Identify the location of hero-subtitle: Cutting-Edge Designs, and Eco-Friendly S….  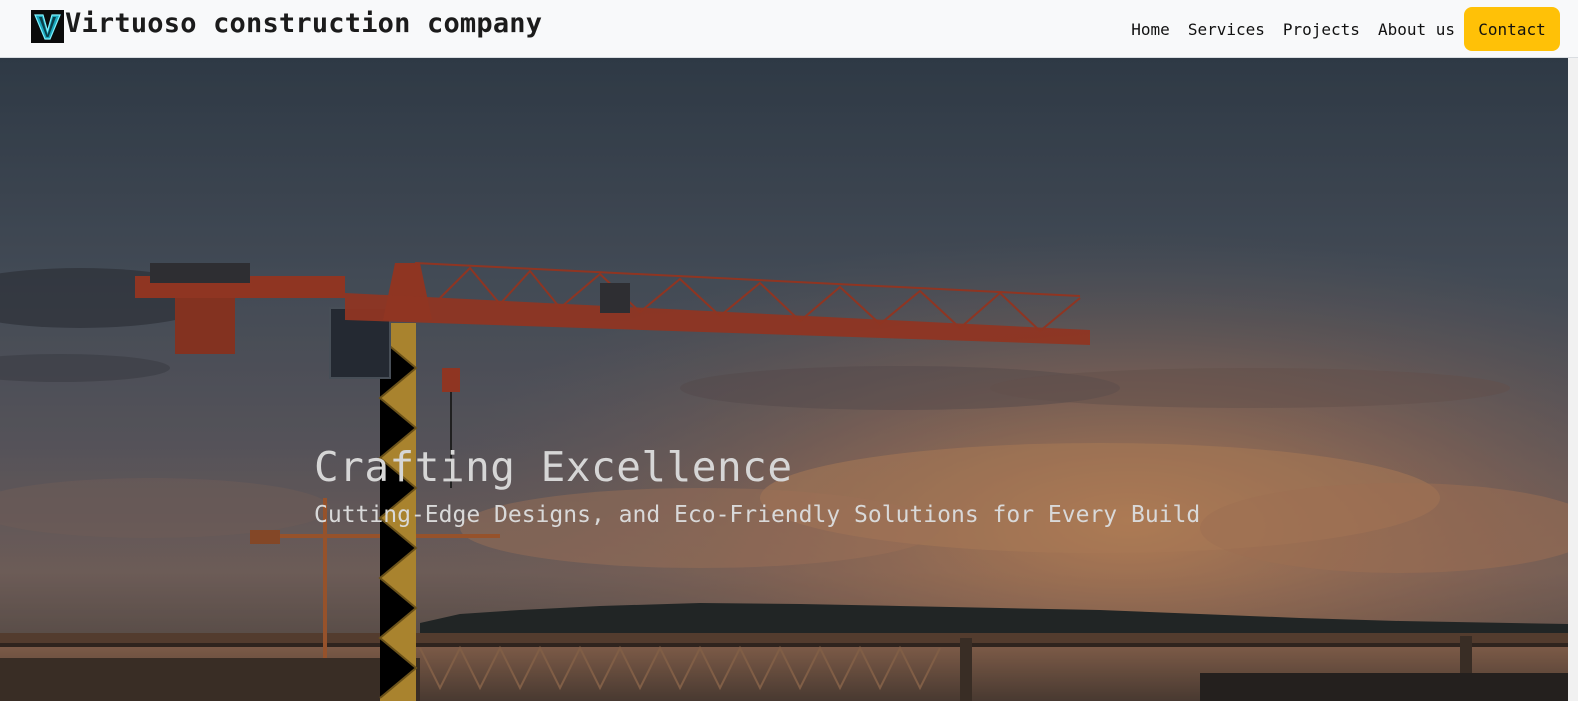
(757, 515).